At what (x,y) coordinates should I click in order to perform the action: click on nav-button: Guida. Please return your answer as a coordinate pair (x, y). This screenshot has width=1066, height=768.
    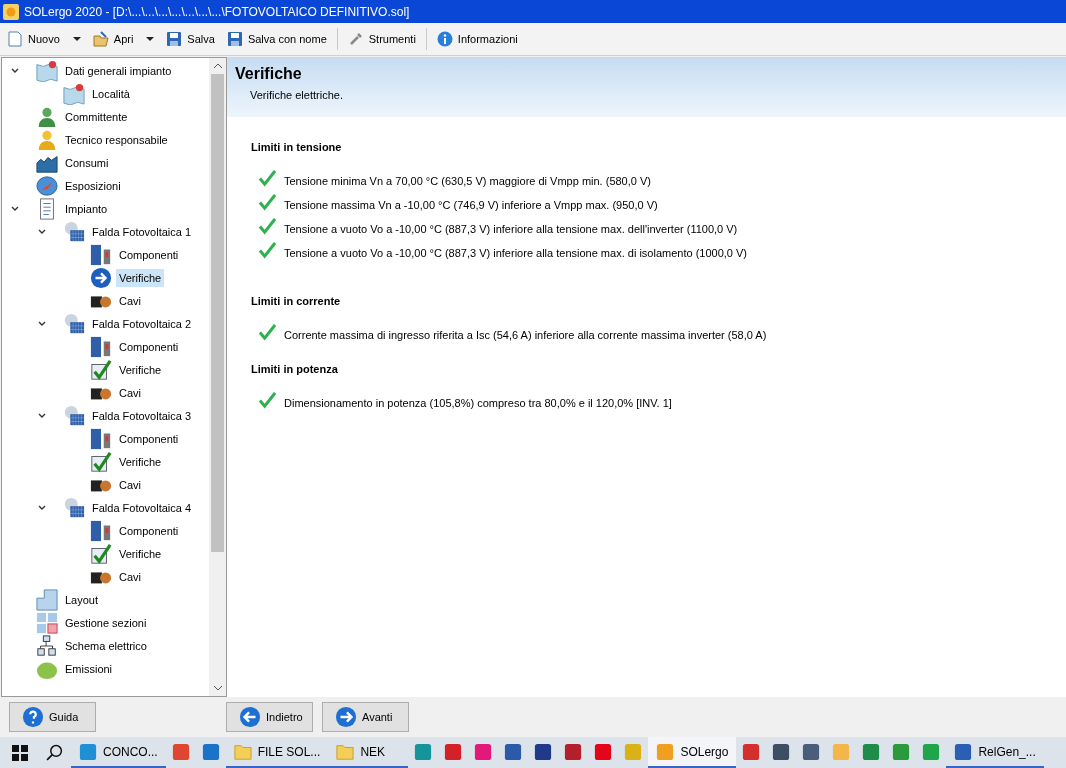
    Looking at the image, I should click on (52, 717).